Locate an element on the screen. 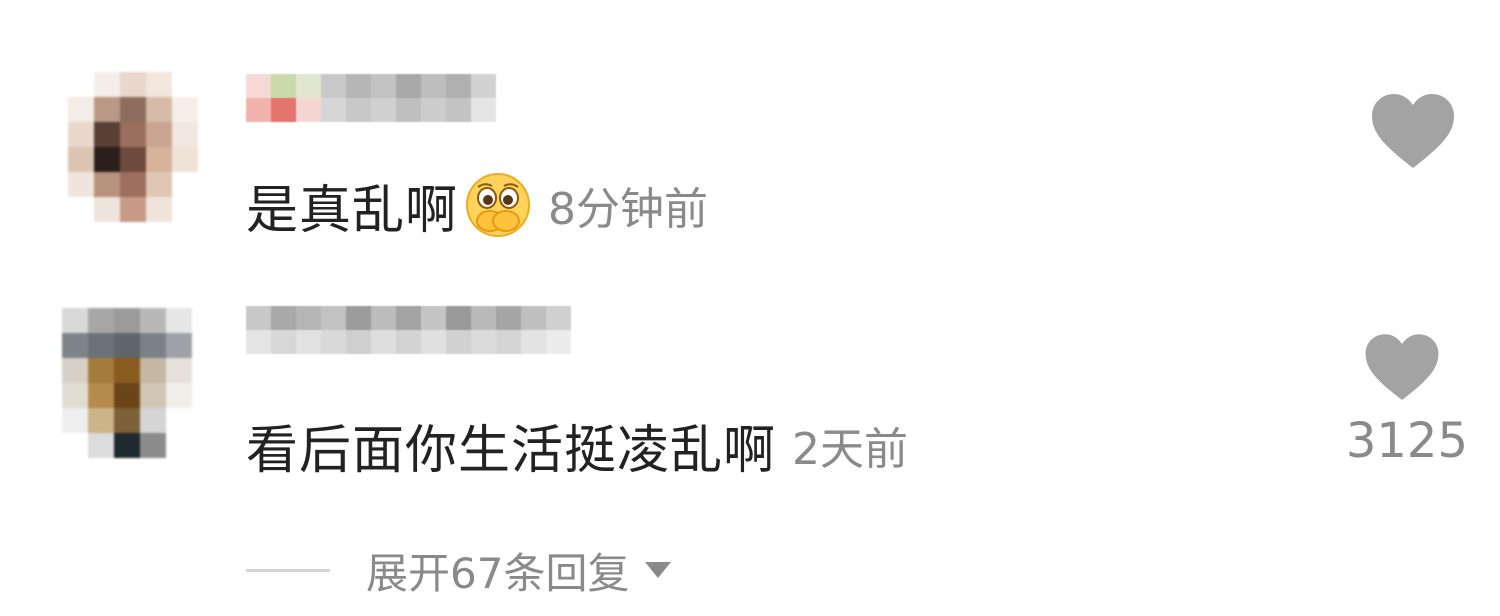 The width and height of the screenshot is (1500, 616). divider-line is located at coordinates (288, 570).